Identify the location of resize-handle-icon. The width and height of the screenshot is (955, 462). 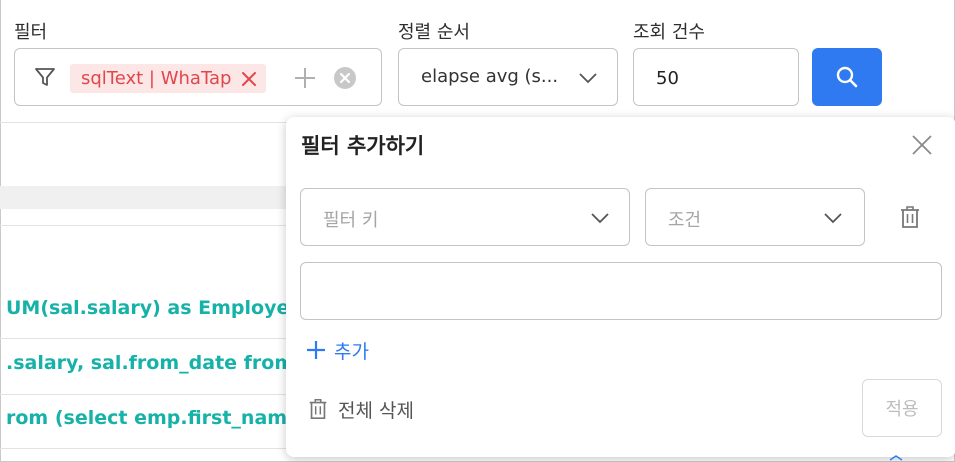
(896, 458).